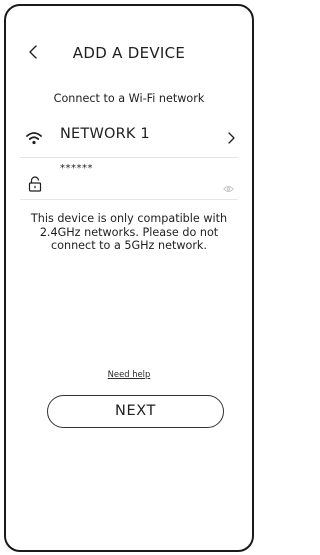  I want to click on lock-icon, so click(35, 184).